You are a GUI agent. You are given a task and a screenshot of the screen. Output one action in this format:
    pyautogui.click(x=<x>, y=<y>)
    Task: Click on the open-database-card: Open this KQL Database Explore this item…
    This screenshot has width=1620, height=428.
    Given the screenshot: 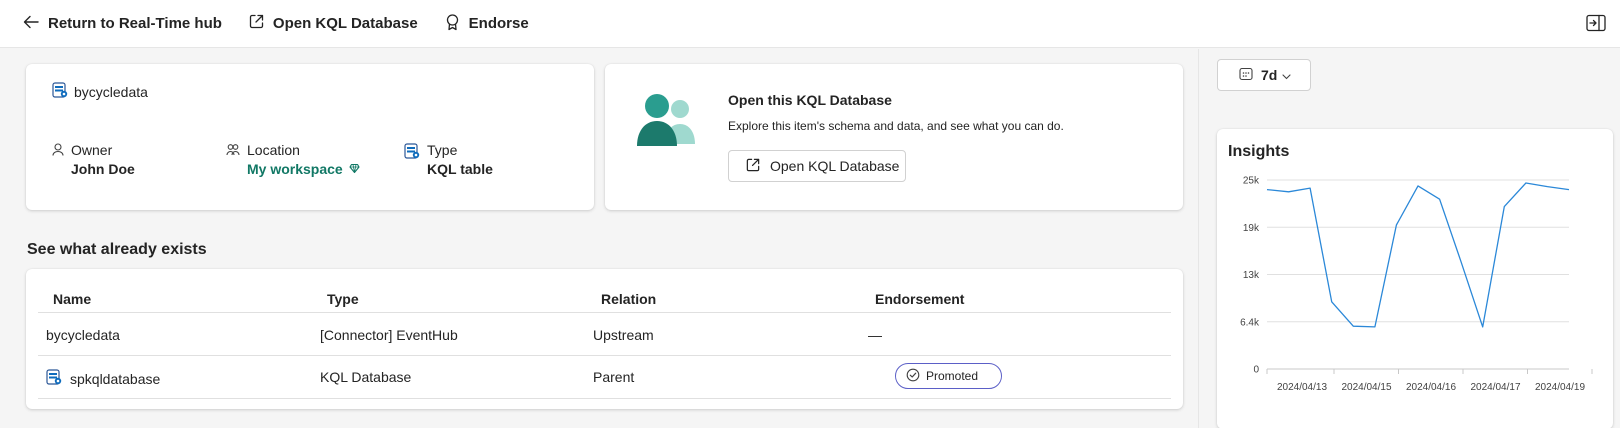 What is the action you would take?
    pyautogui.click(x=894, y=137)
    